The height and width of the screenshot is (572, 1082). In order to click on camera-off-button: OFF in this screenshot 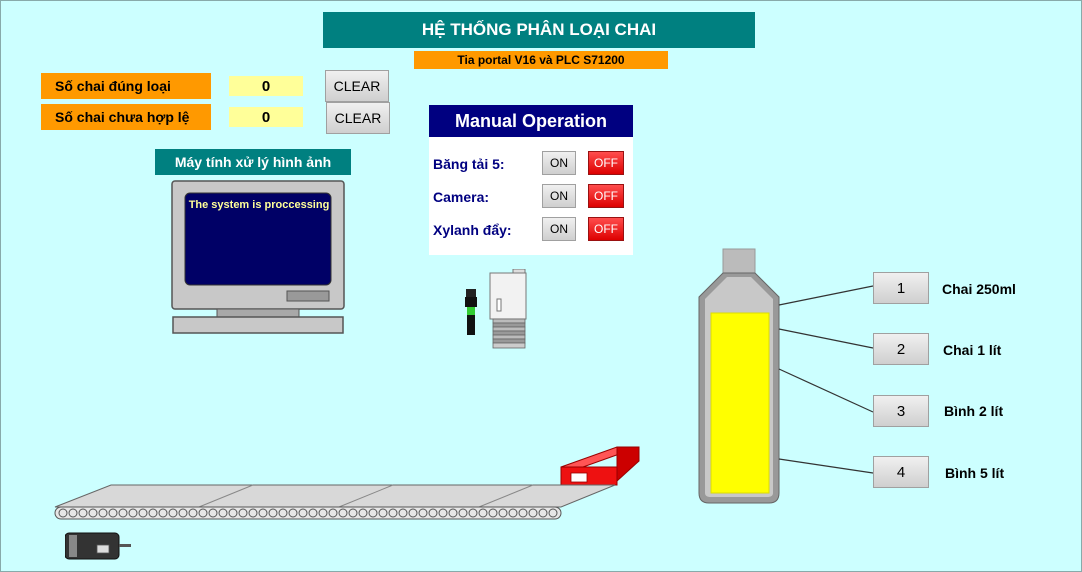, I will do `click(606, 196)`.